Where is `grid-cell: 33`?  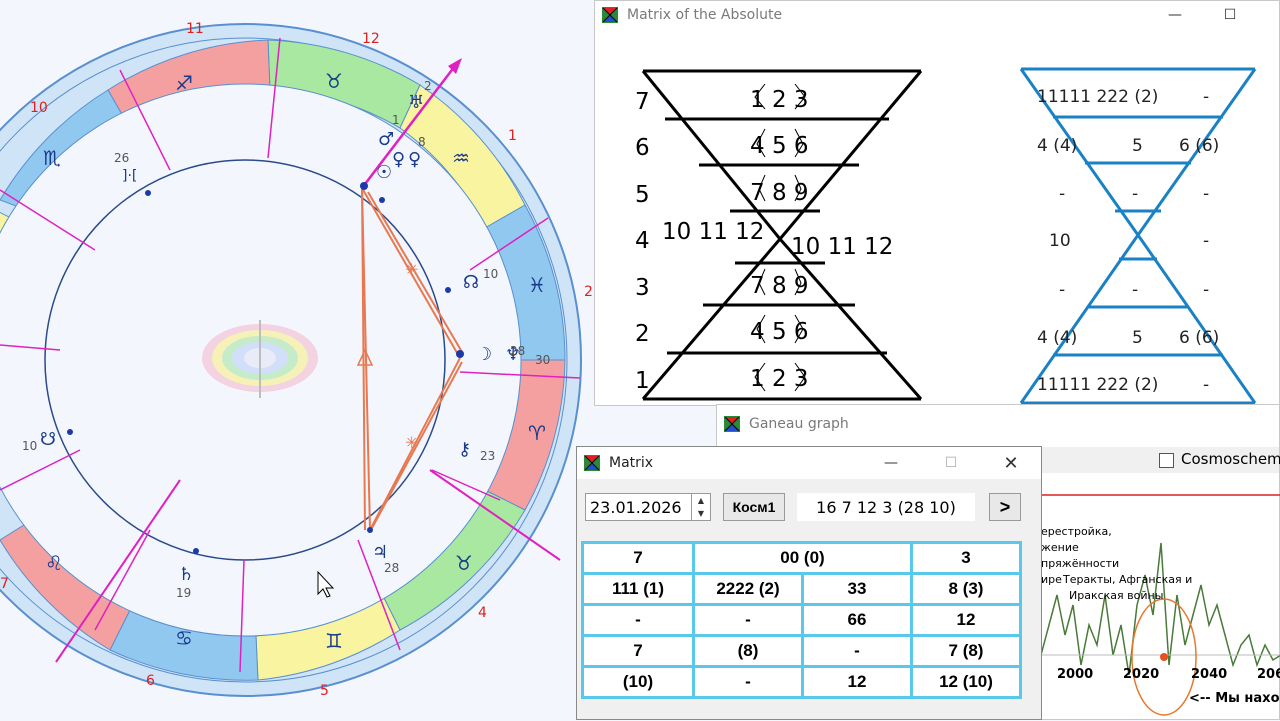 grid-cell: 33 is located at coordinates (857, 589).